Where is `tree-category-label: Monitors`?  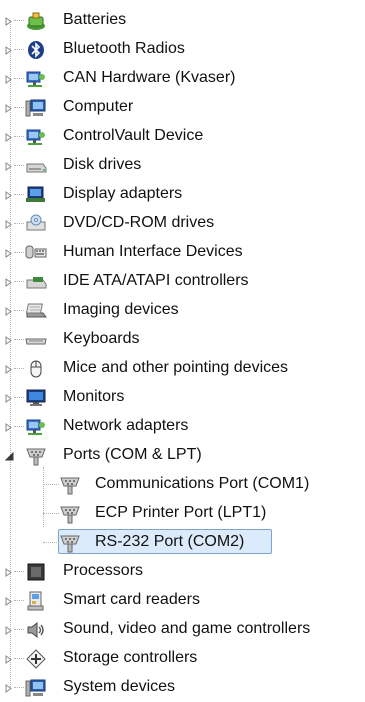 tree-category-label: Monitors is located at coordinates (94, 396).